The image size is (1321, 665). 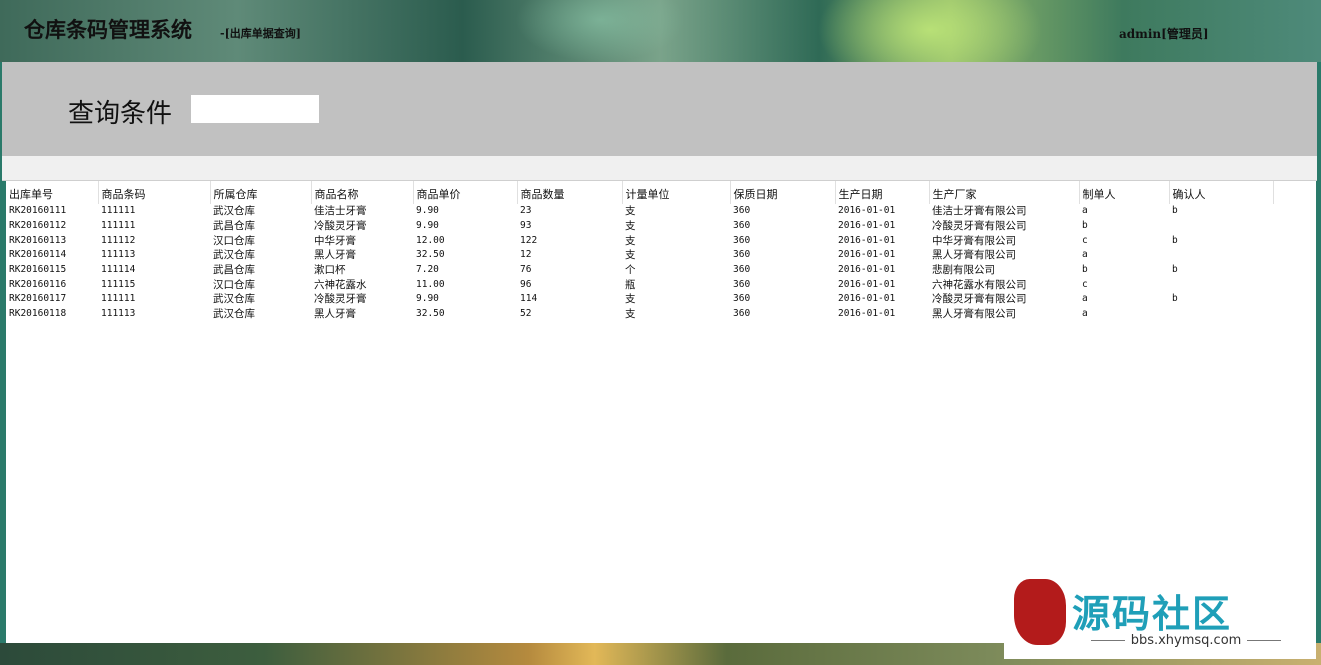 What do you see at coordinates (52, 192) in the screenshot?
I see `column-header: 出库单号` at bounding box center [52, 192].